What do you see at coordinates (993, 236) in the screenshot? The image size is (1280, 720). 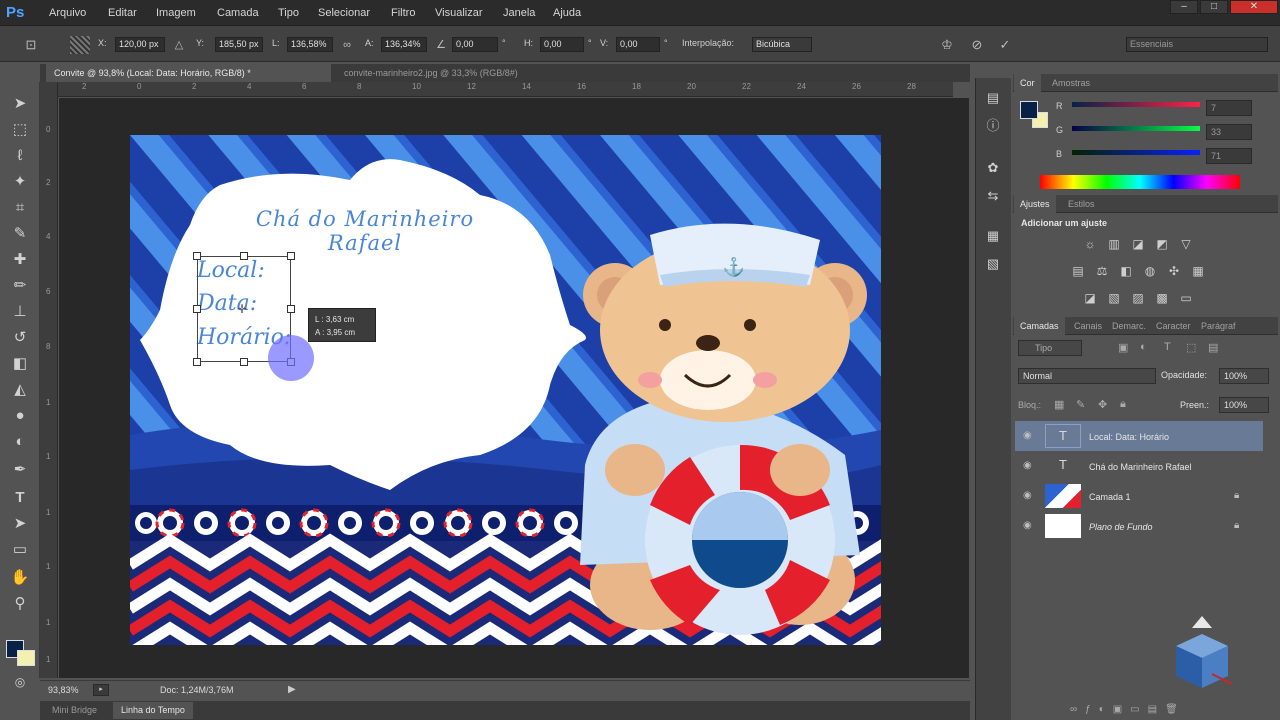 I see `paragraph-panel-icon: ▦` at bounding box center [993, 236].